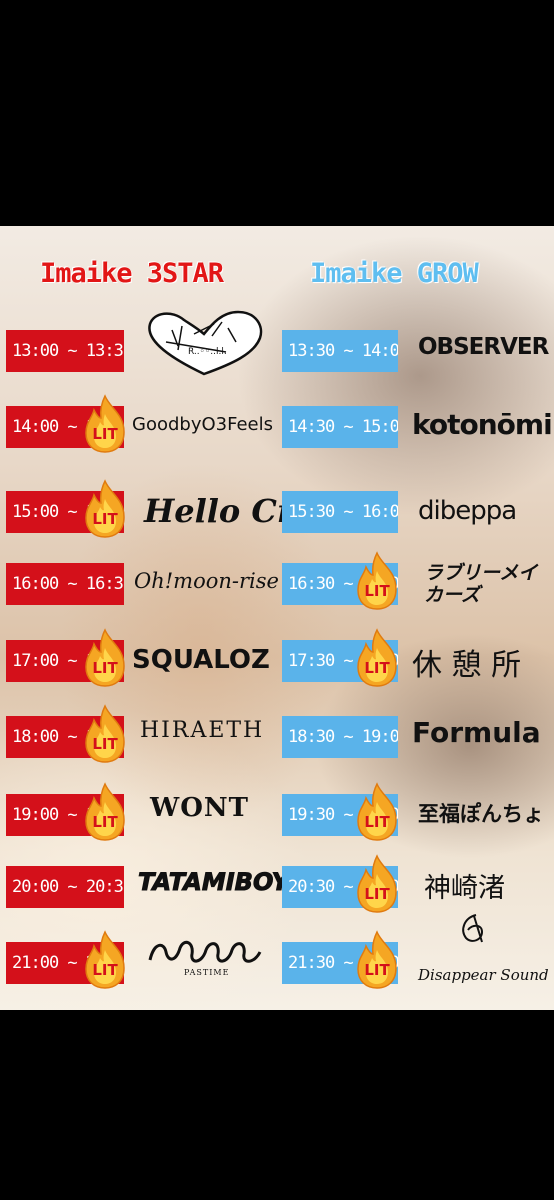  What do you see at coordinates (340, 737) in the screenshot?
I see `time-slot: 18:30 ~ 19:00` at bounding box center [340, 737].